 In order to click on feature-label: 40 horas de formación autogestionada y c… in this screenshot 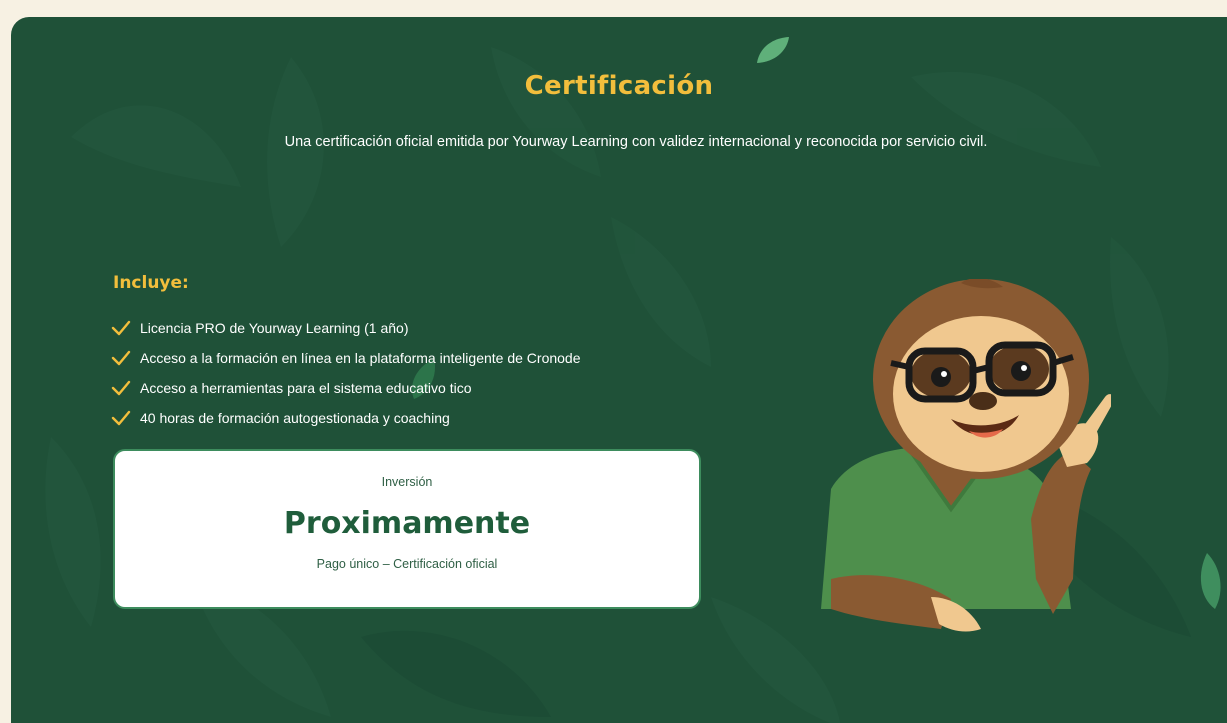, I will do `click(295, 418)`.